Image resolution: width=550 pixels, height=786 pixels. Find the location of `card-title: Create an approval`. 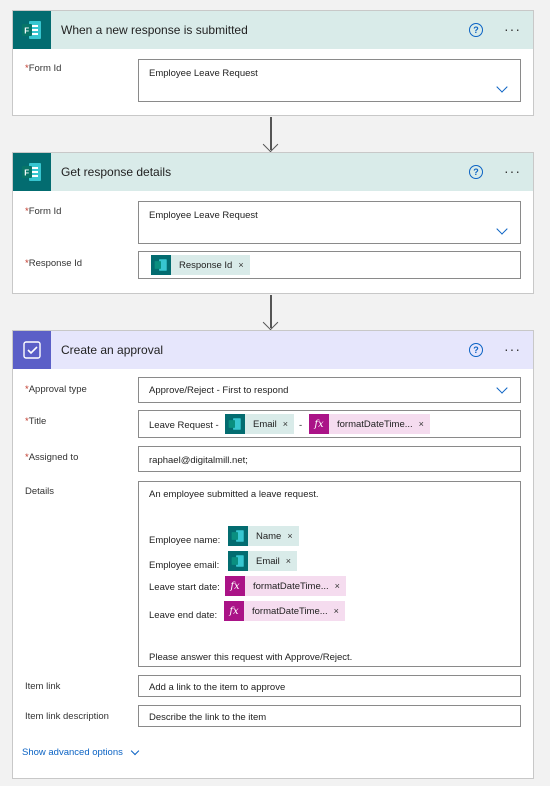

card-title: Create an approval is located at coordinates (112, 350).